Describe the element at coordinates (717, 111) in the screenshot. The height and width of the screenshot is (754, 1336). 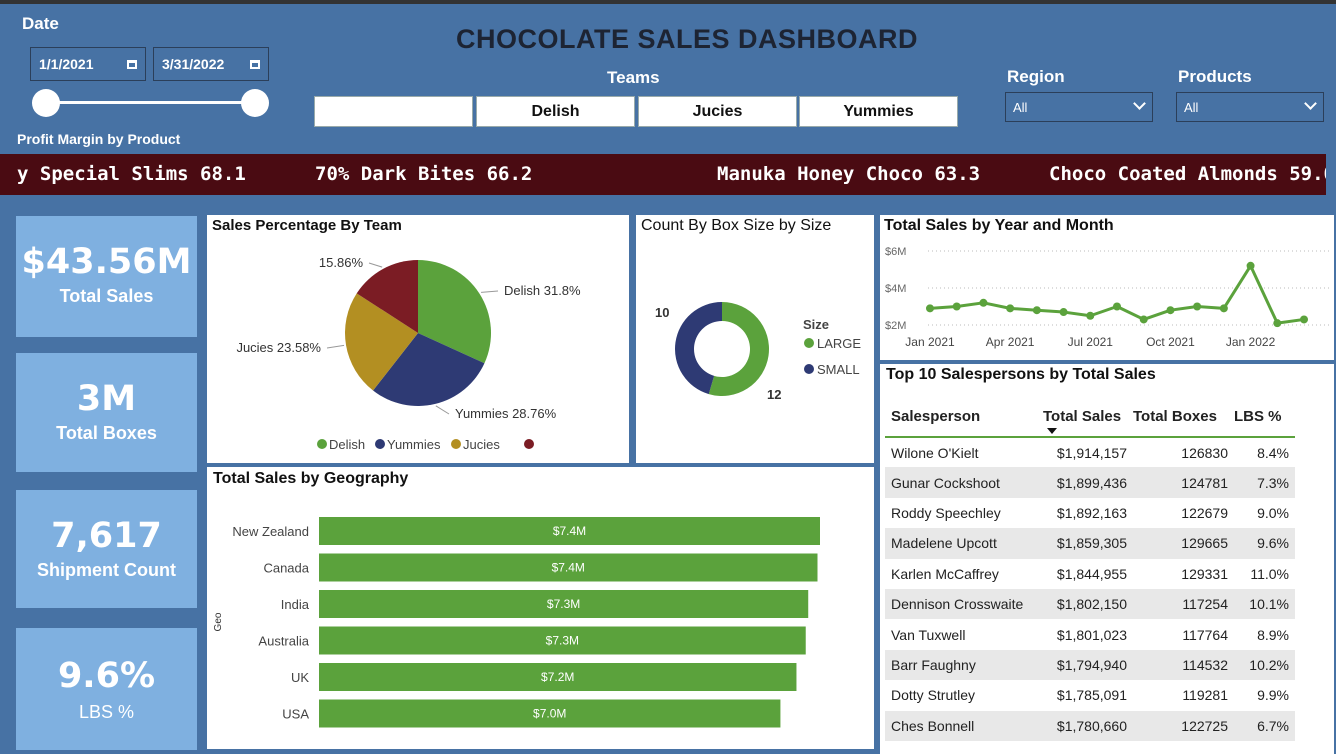
I see `team-button-jucies: Jucies` at that location.